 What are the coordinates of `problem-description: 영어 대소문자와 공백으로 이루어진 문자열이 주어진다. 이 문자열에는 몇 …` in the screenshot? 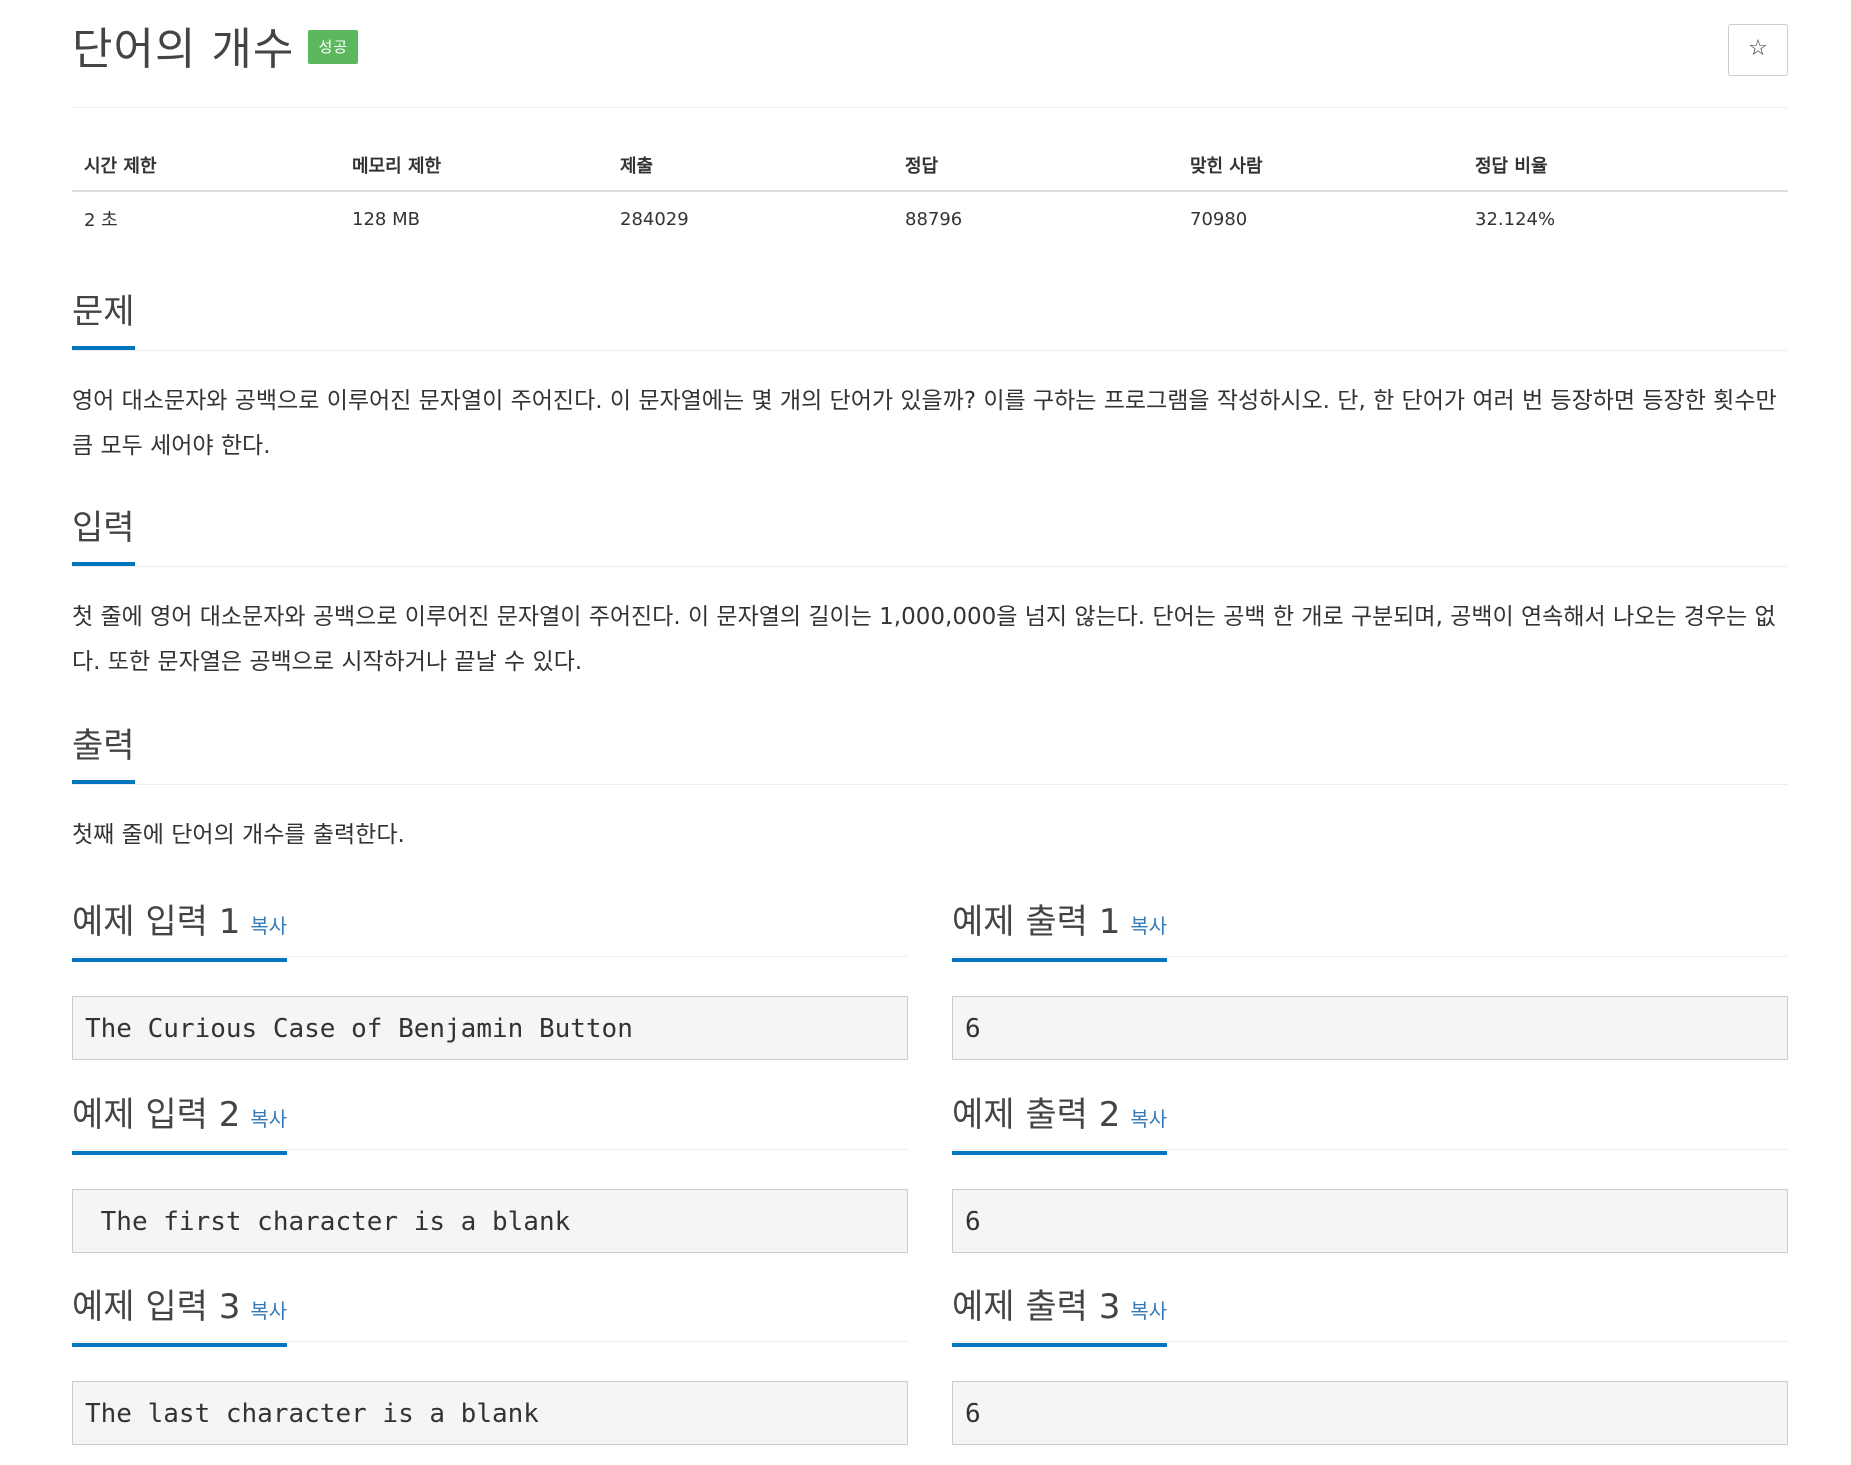 It's located at (924, 423).